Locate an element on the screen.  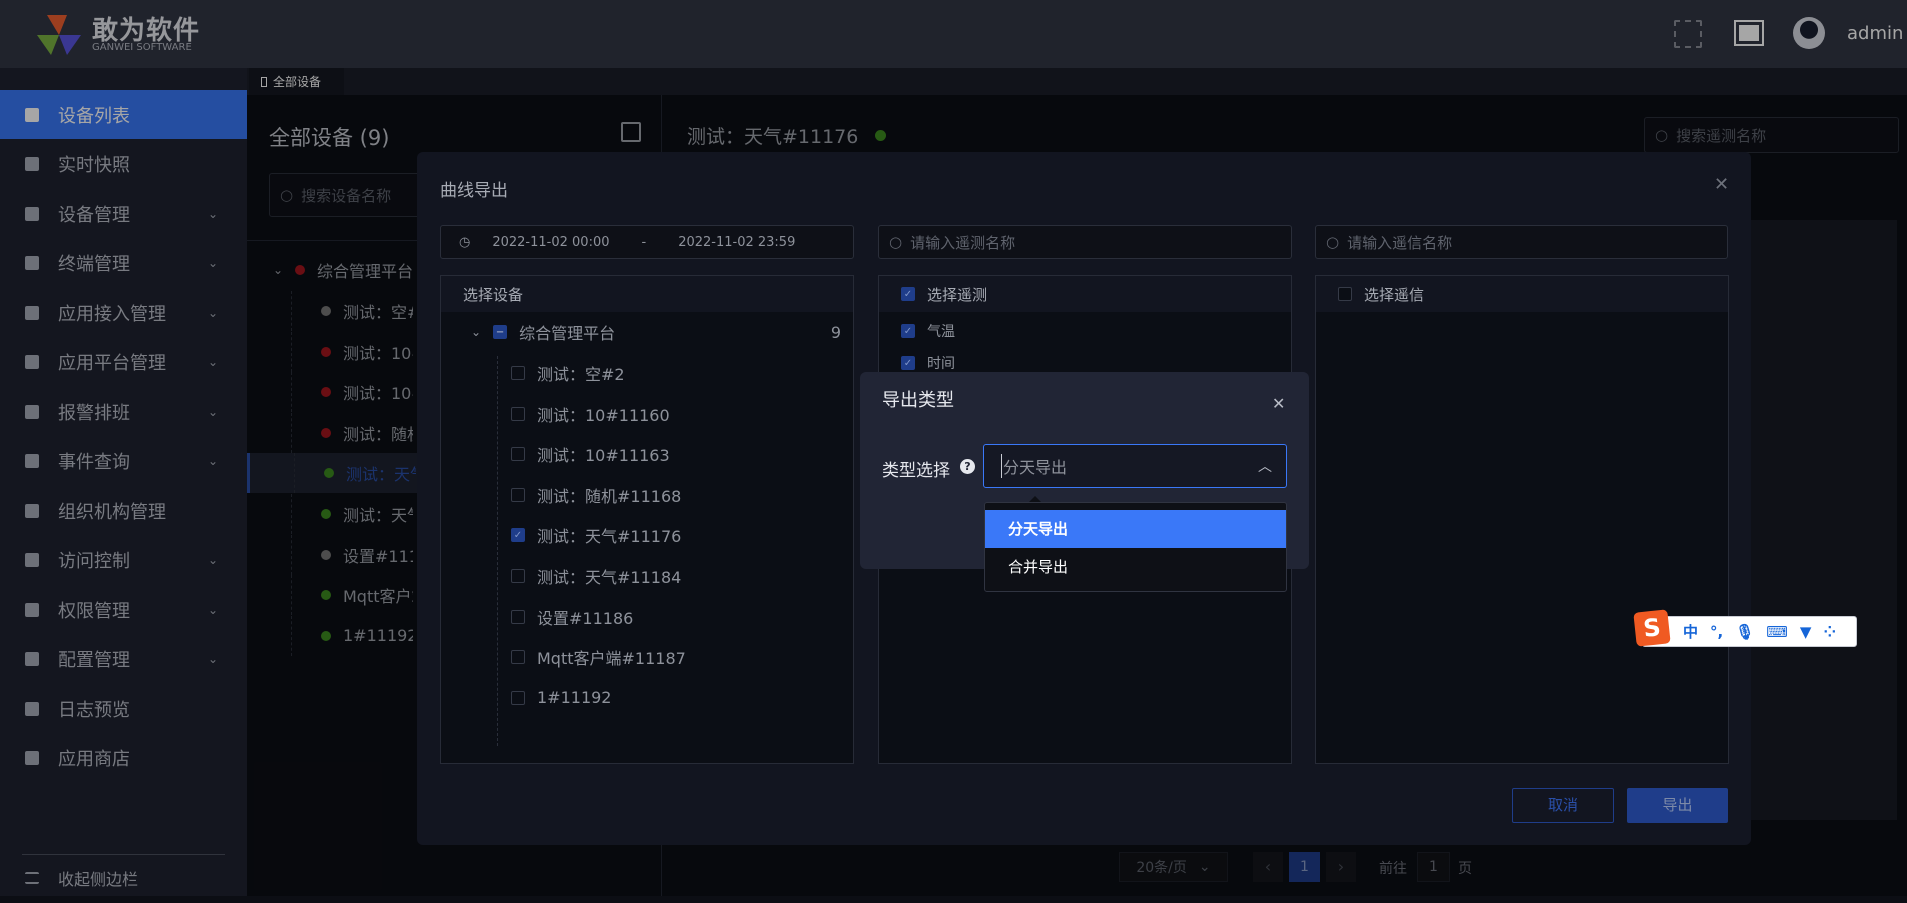
export-button: 导出 is located at coordinates (1677, 805).